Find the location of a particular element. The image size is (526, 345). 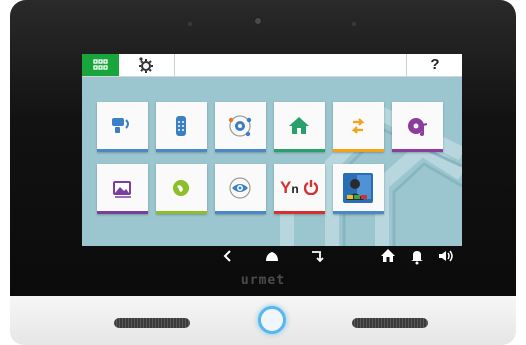

gear-icon is located at coordinates (146, 65).